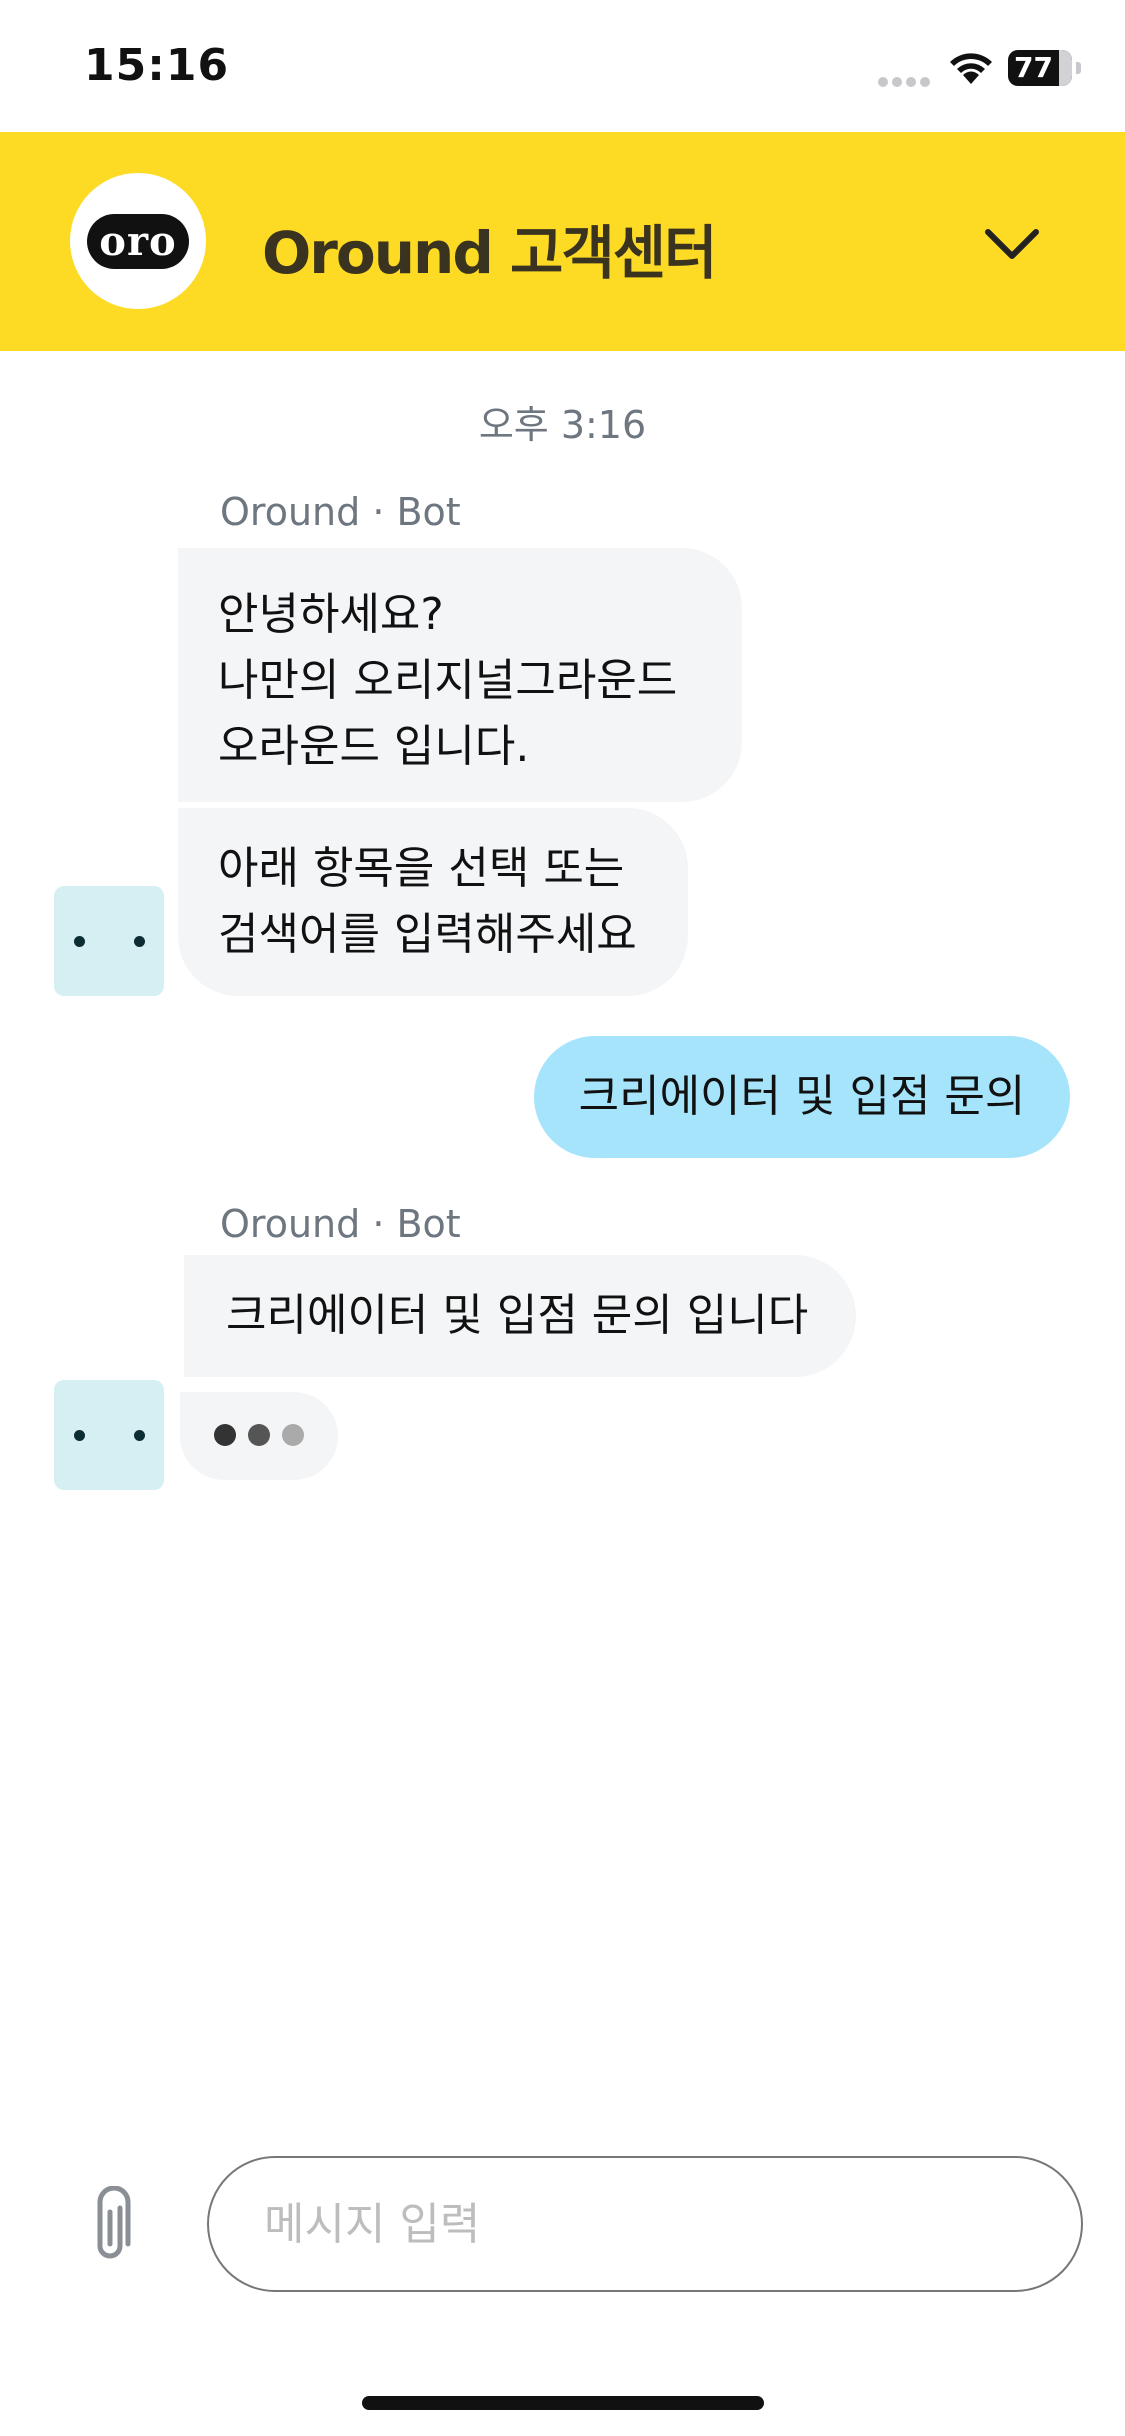 The width and height of the screenshot is (1125, 2436). I want to click on chat-header: oro Oround 고객센터, so click(562, 241).